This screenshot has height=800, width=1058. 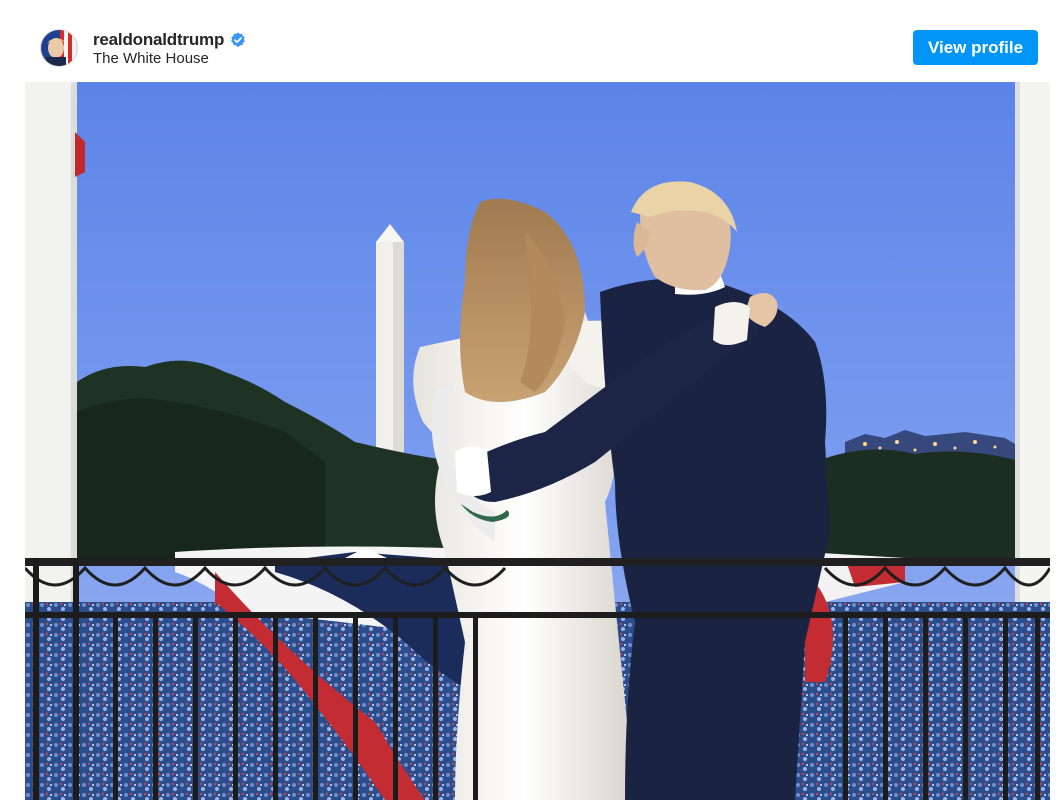 I want to click on view-profile-button: View profile, so click(x=975, y=47).